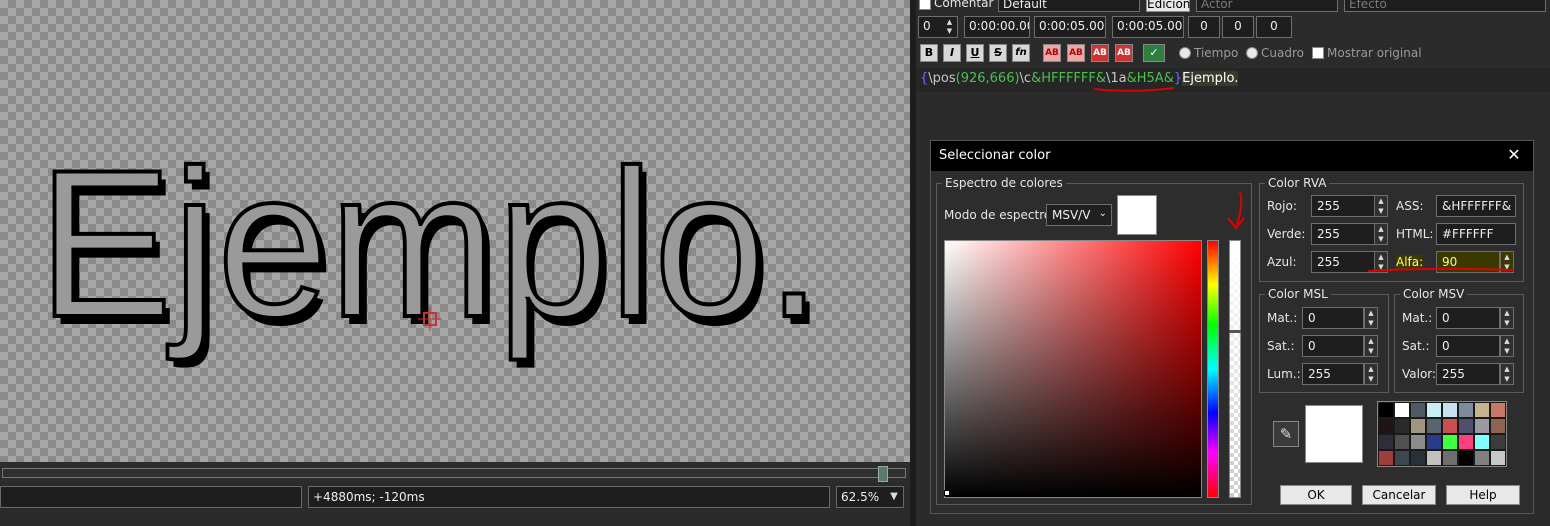  I want to click on alpha-slider, so click(1235, 369).